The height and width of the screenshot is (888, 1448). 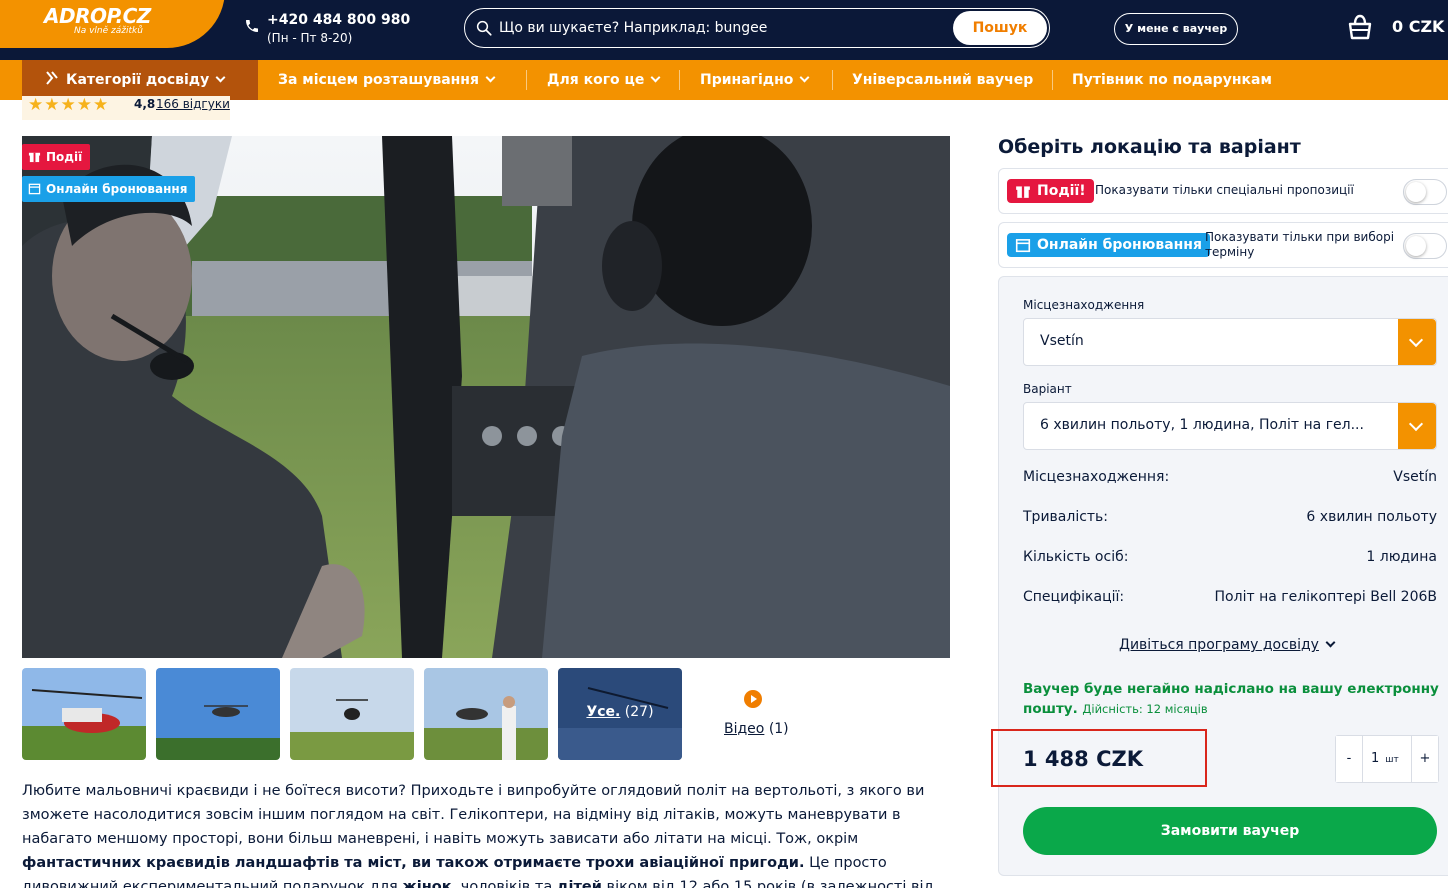 I want to click on price: 1 488 CZK, so click(x=1083, y=759).